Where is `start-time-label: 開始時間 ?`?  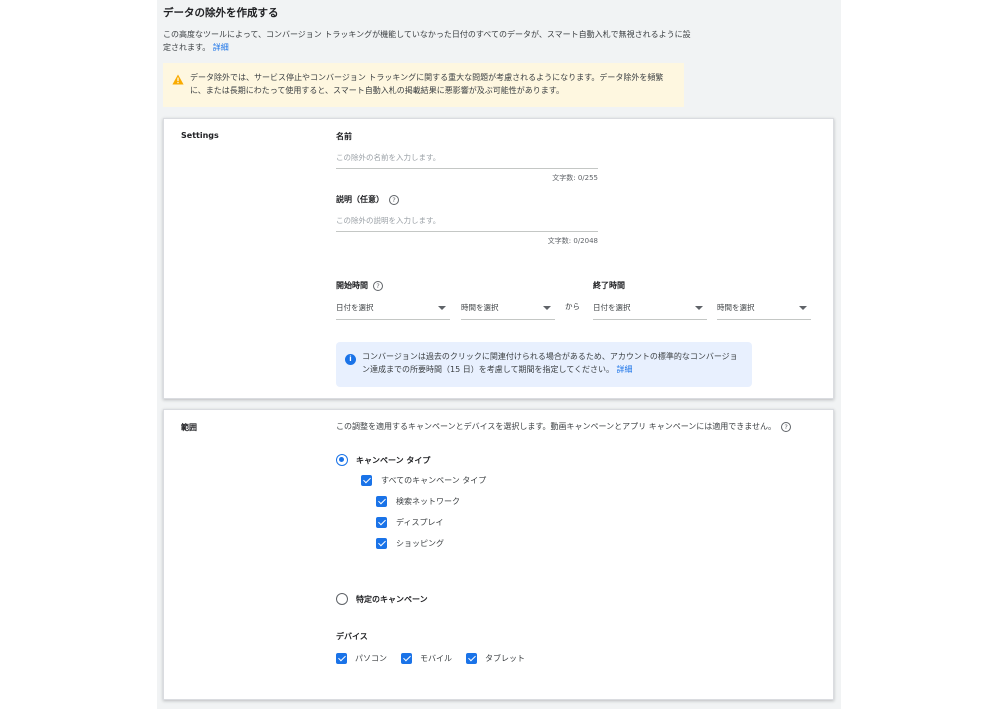
start-time-label: 開始時間 ? is located at coordinates (359, 285).